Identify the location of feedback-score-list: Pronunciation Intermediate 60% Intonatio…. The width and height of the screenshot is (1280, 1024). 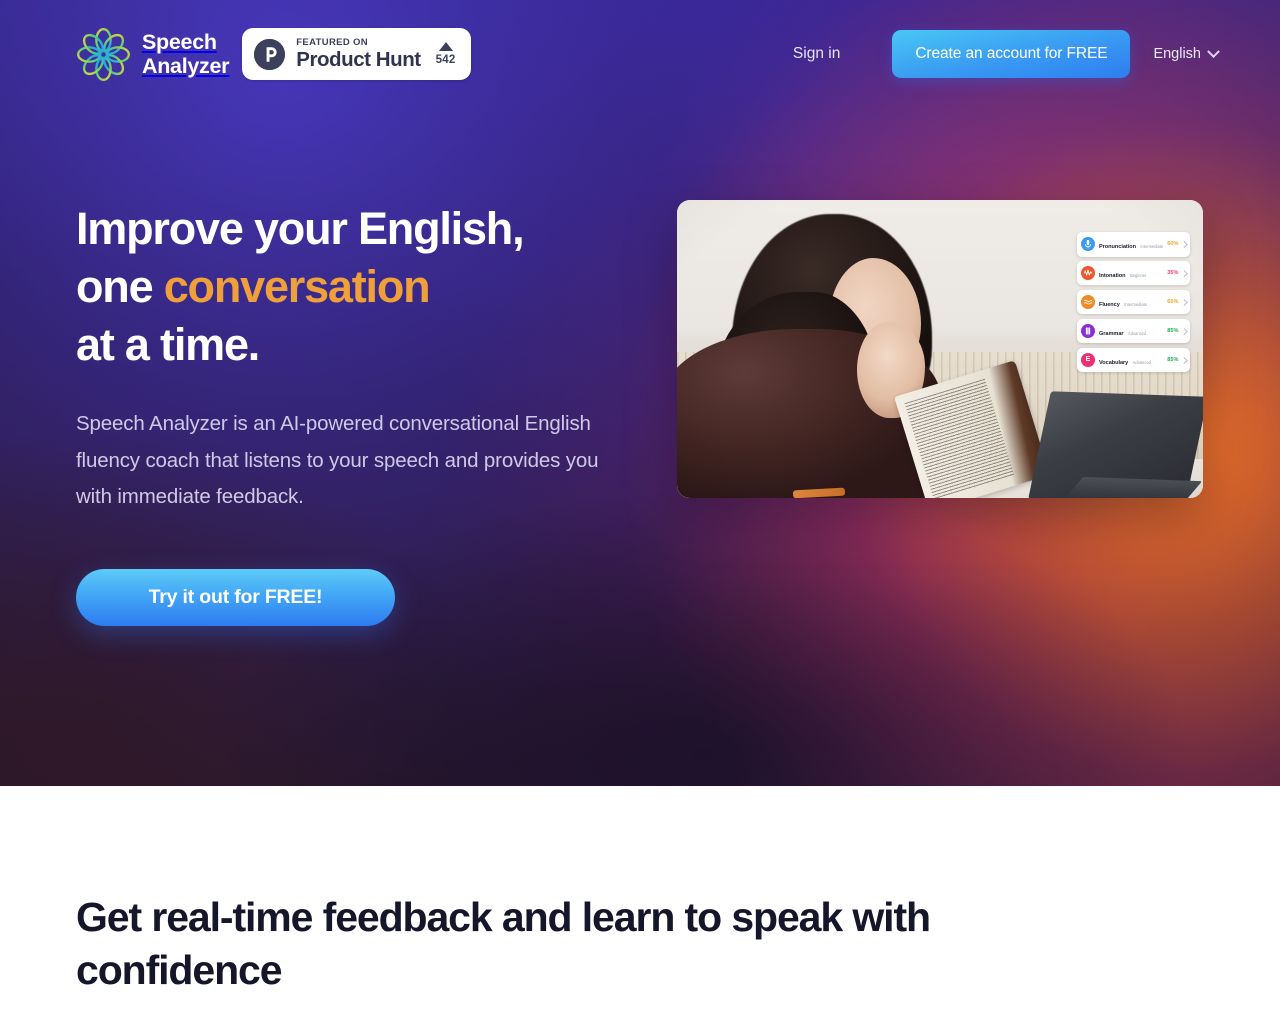
(1133, 302).